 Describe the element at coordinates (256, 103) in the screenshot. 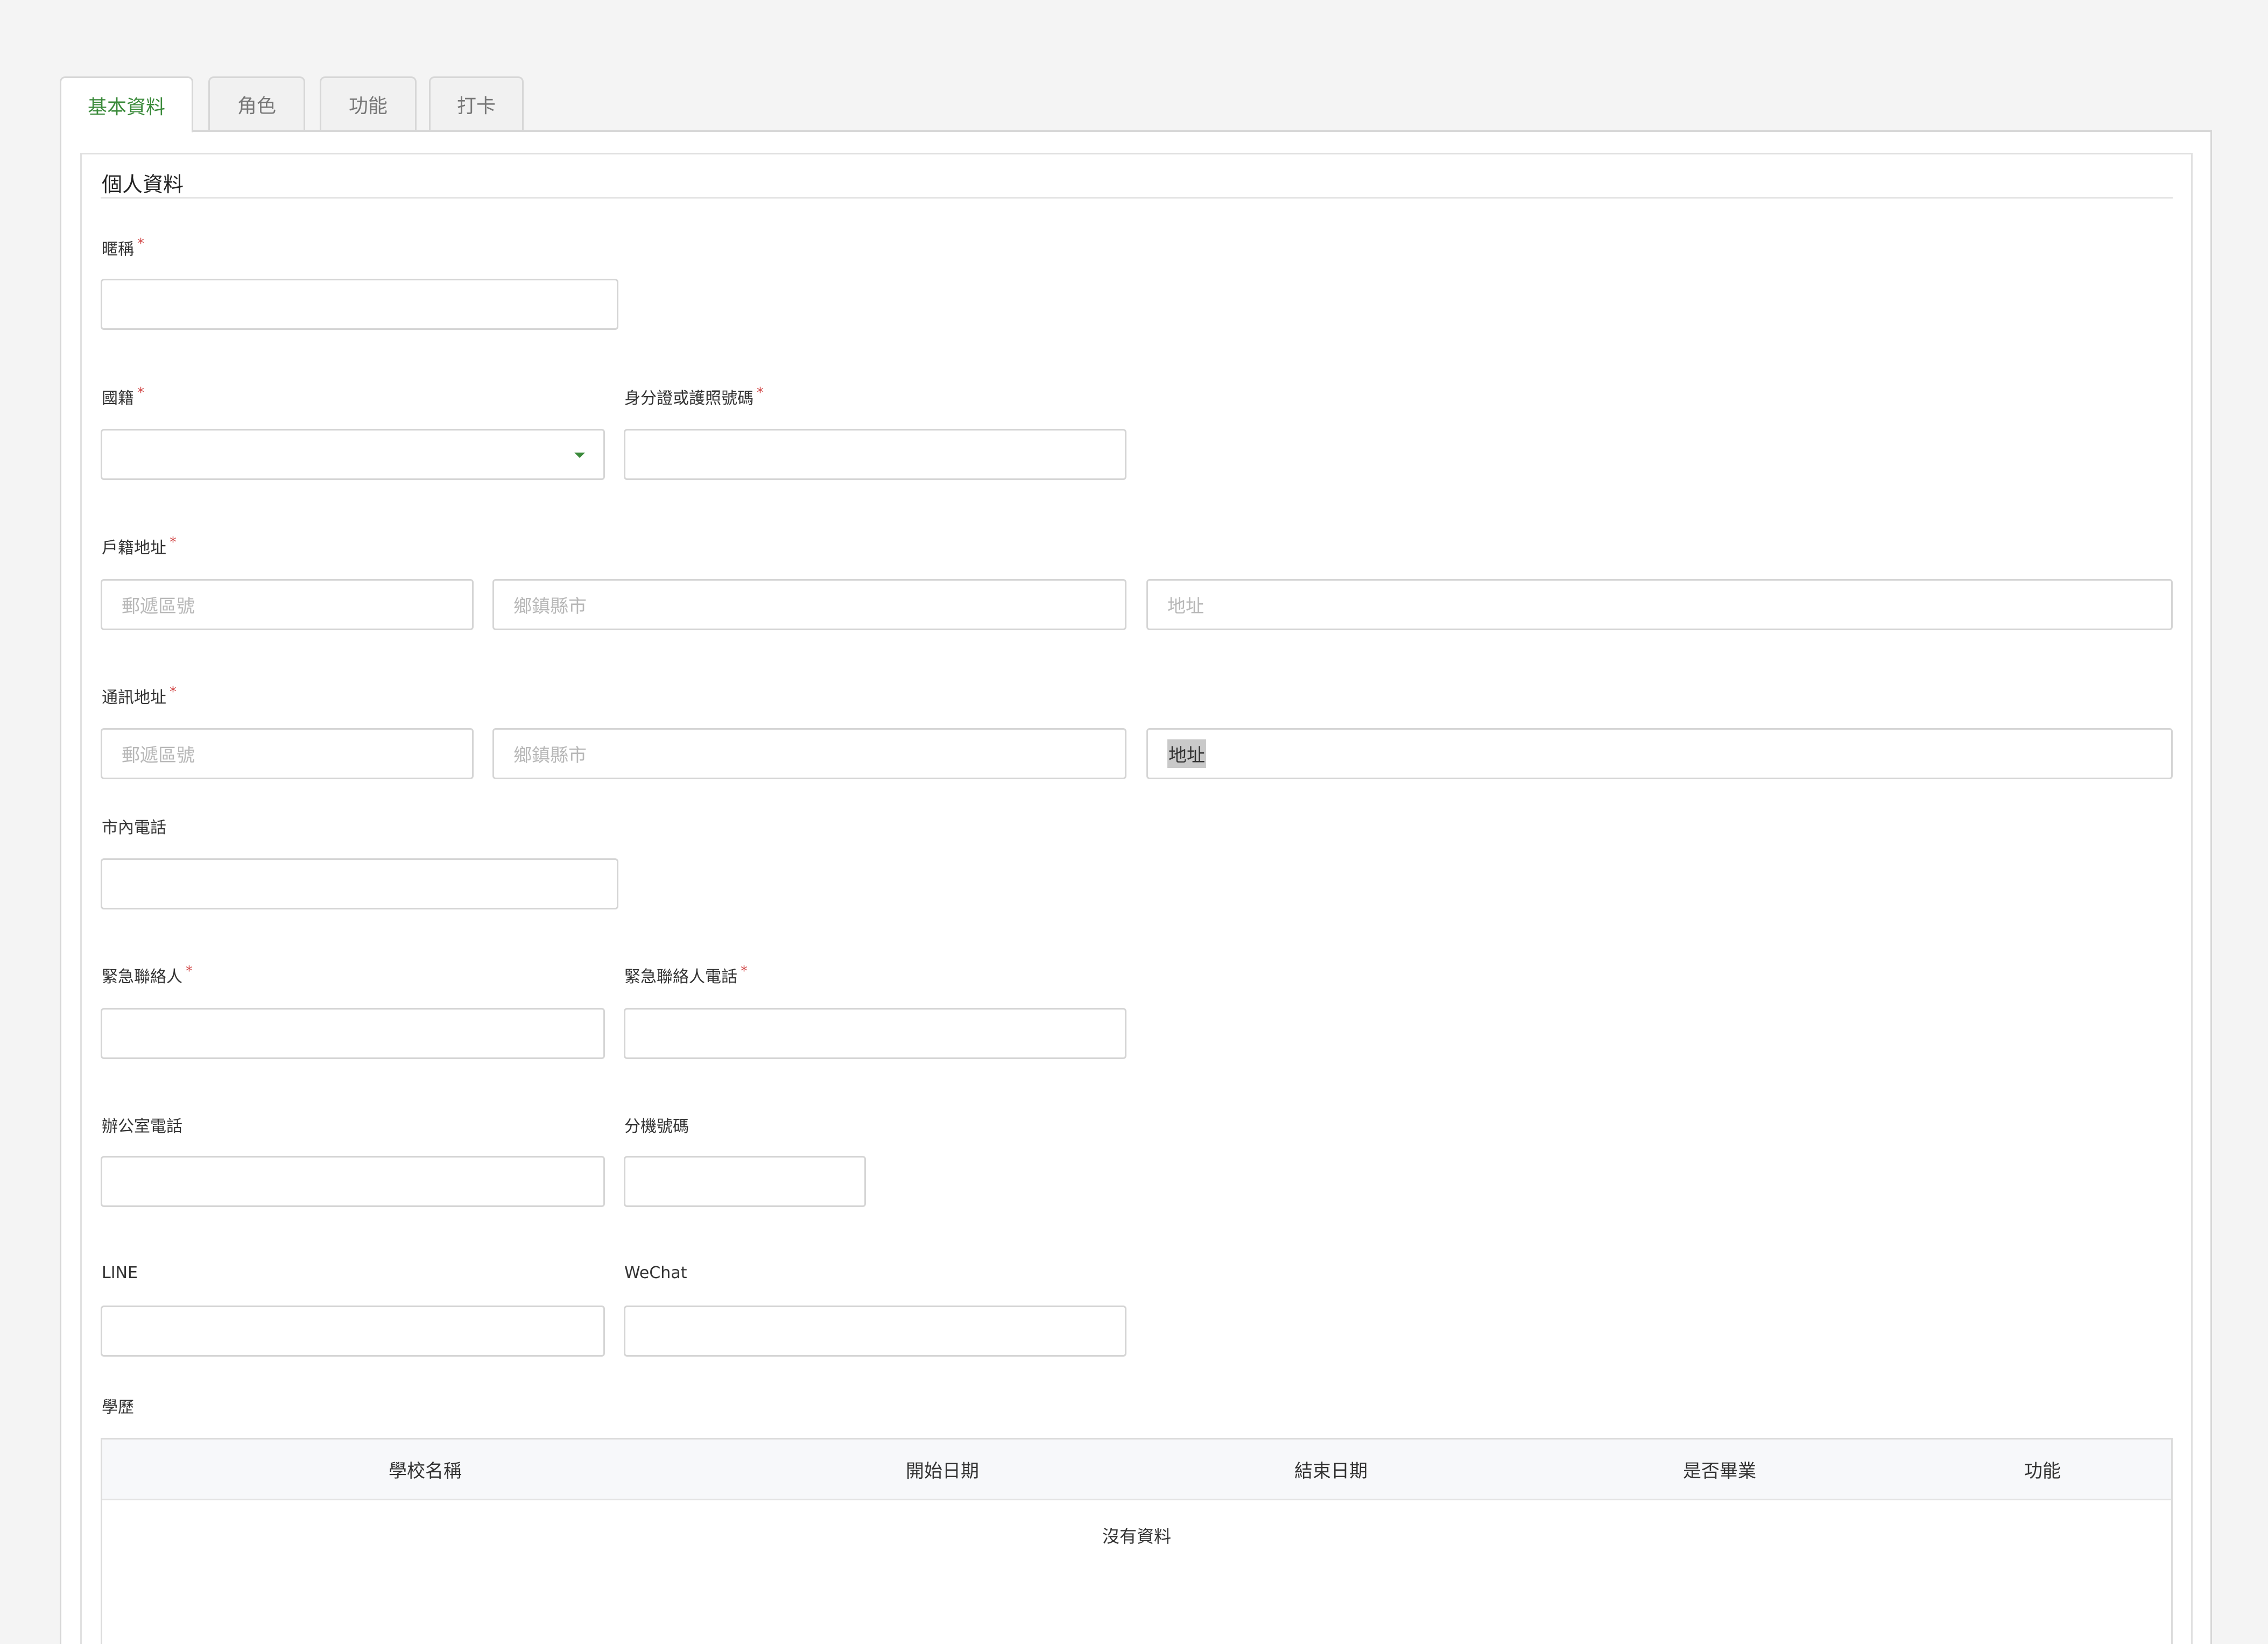

I see `tab-role: 角色` at that location.